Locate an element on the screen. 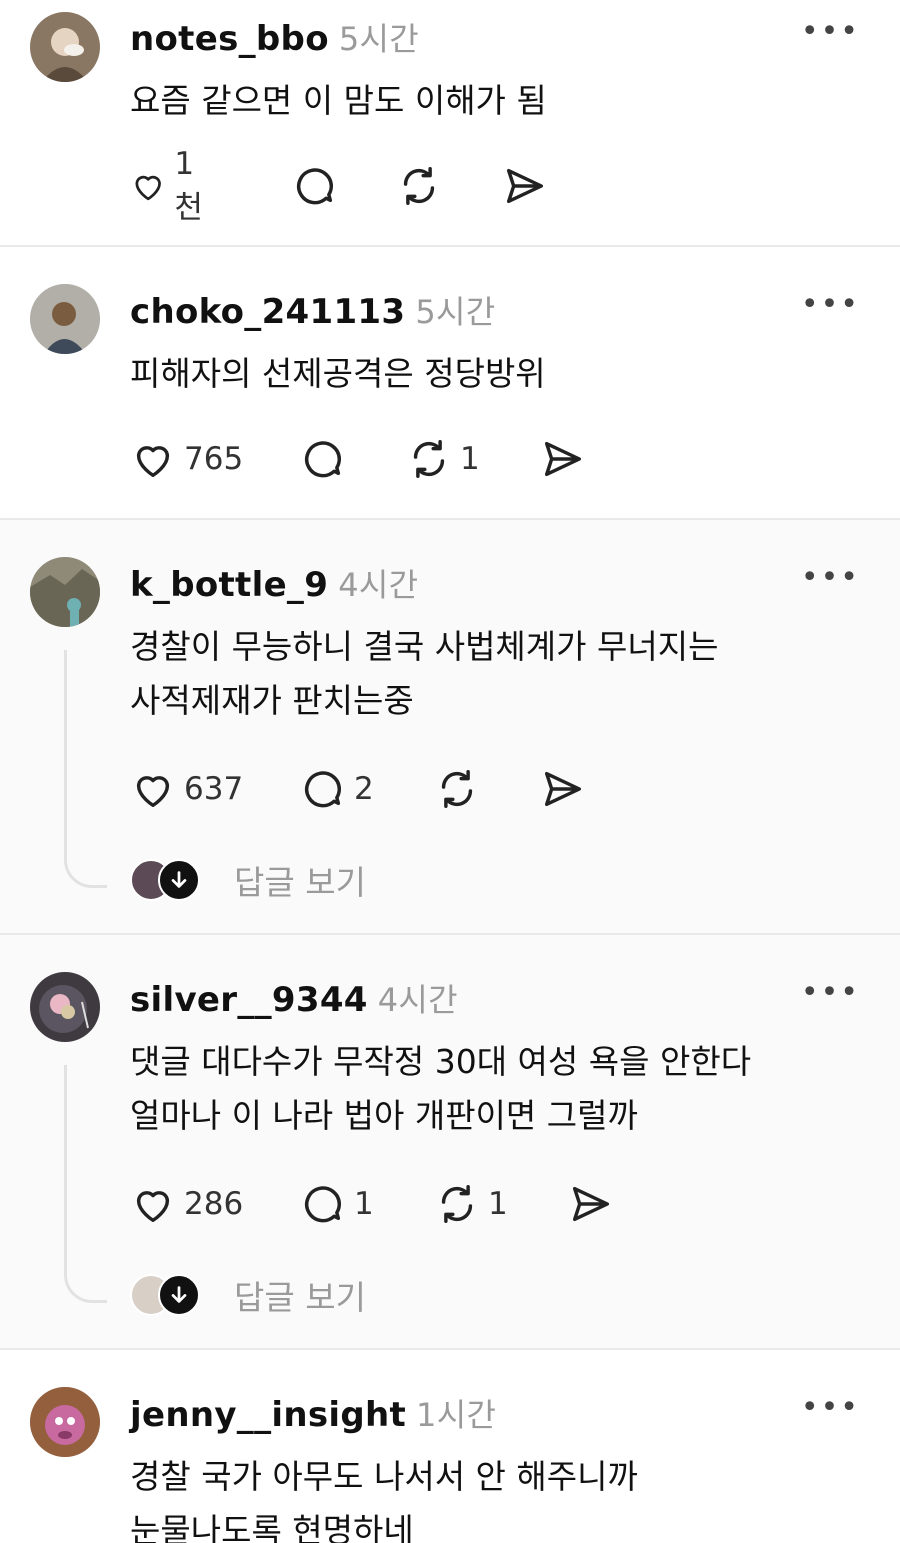 The width and height of the screenshot is (900, 1543). like-count: 286 is located at coordinates (214, 1204).